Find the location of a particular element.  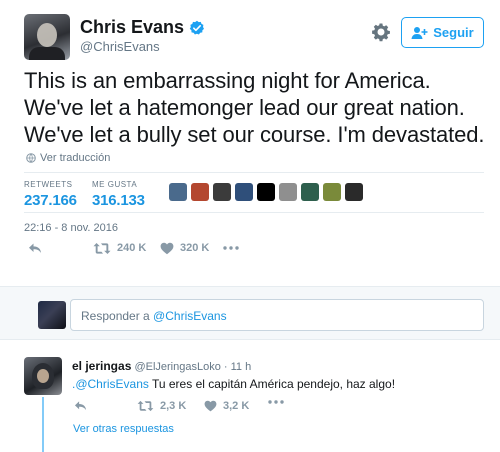

retweets-value: 237.166 is located at coordinates (50, 200).